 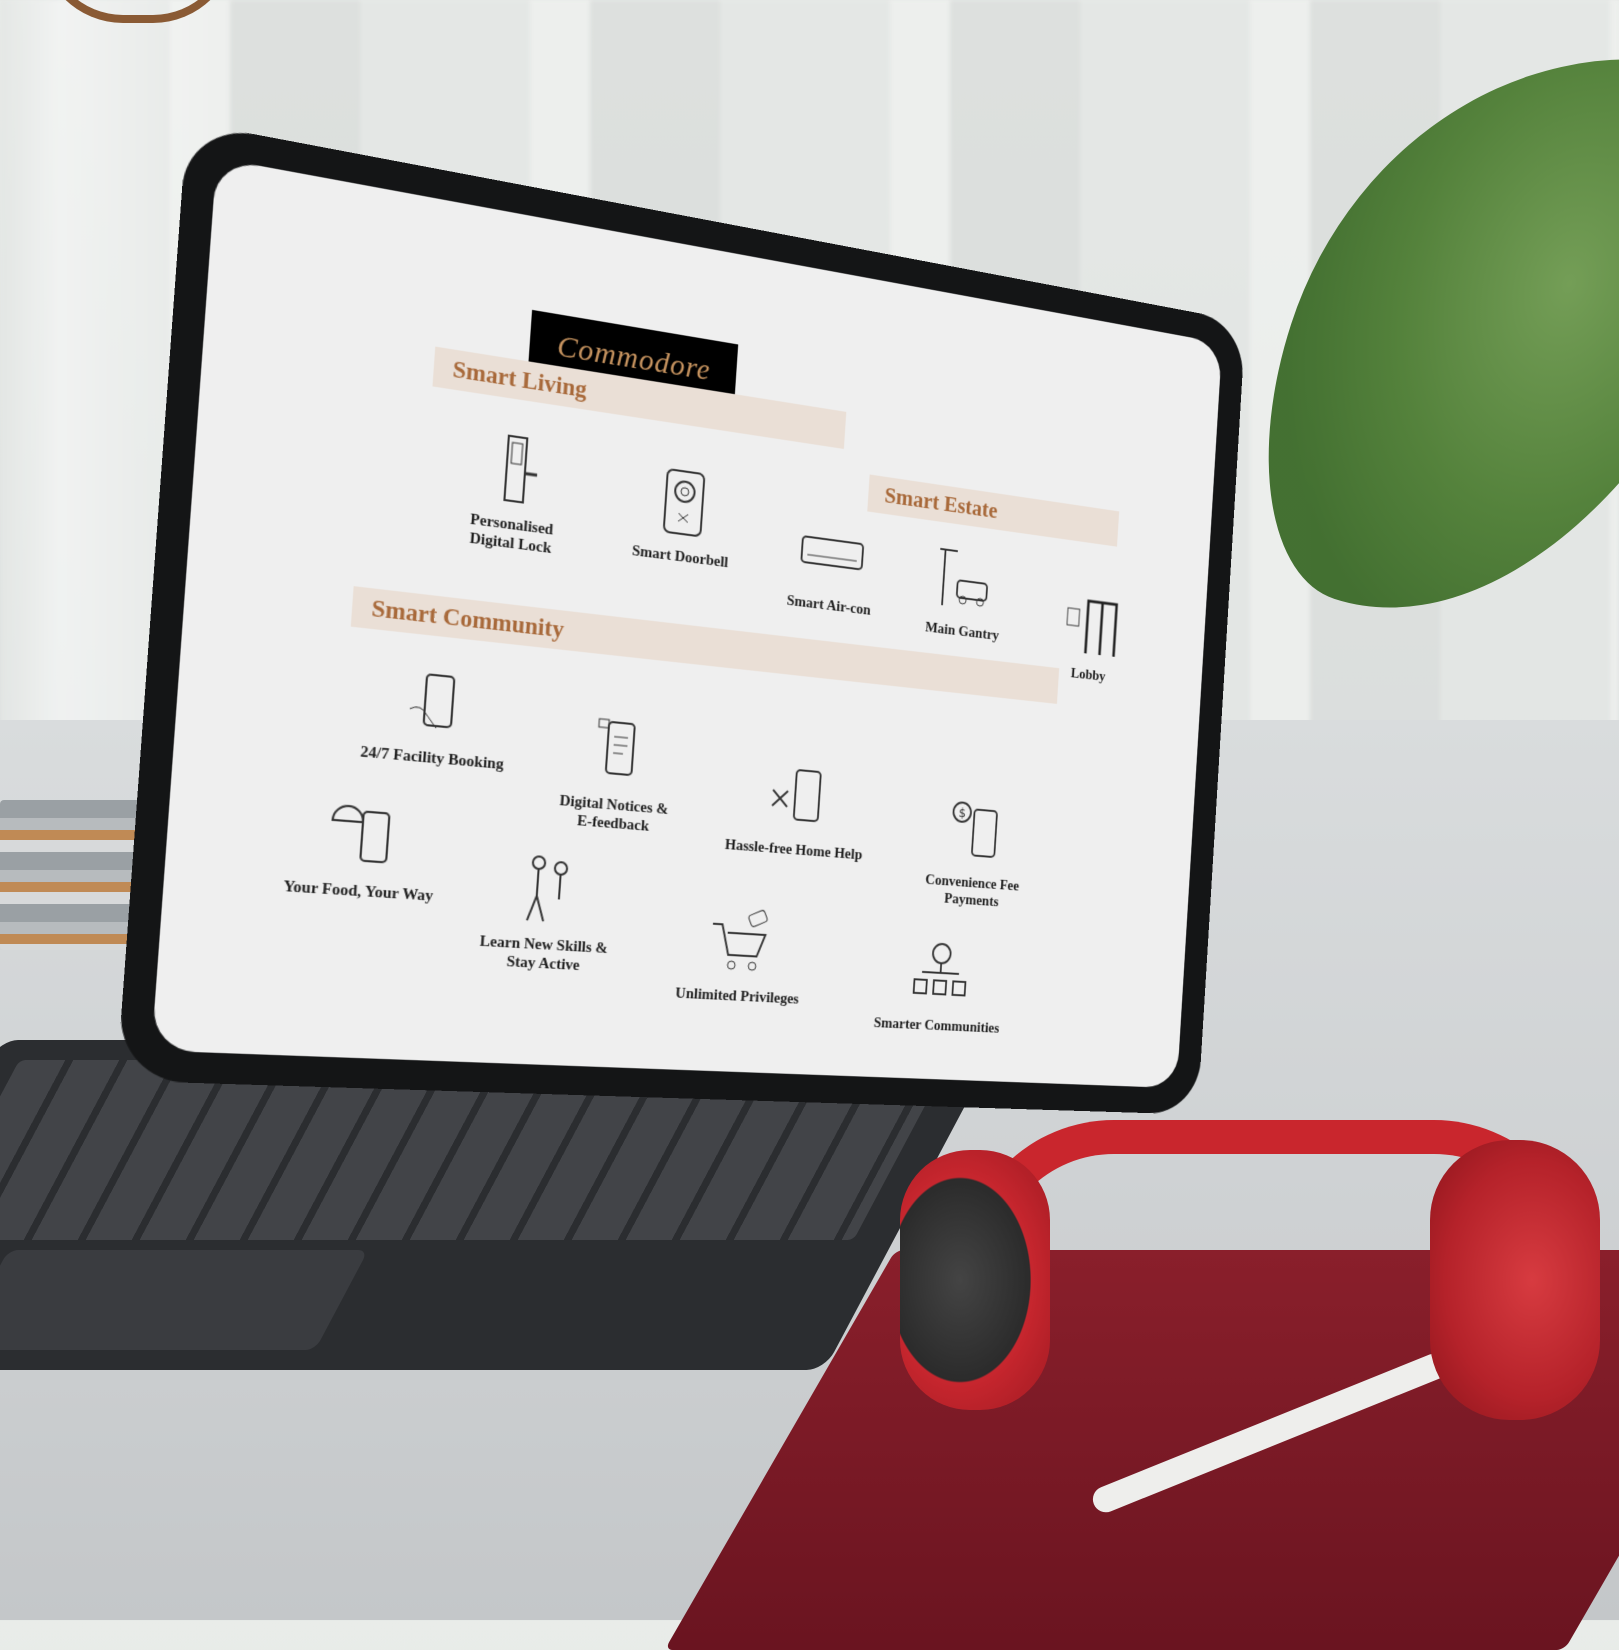 I want to click on community-icon, so click(x=940, y=973).